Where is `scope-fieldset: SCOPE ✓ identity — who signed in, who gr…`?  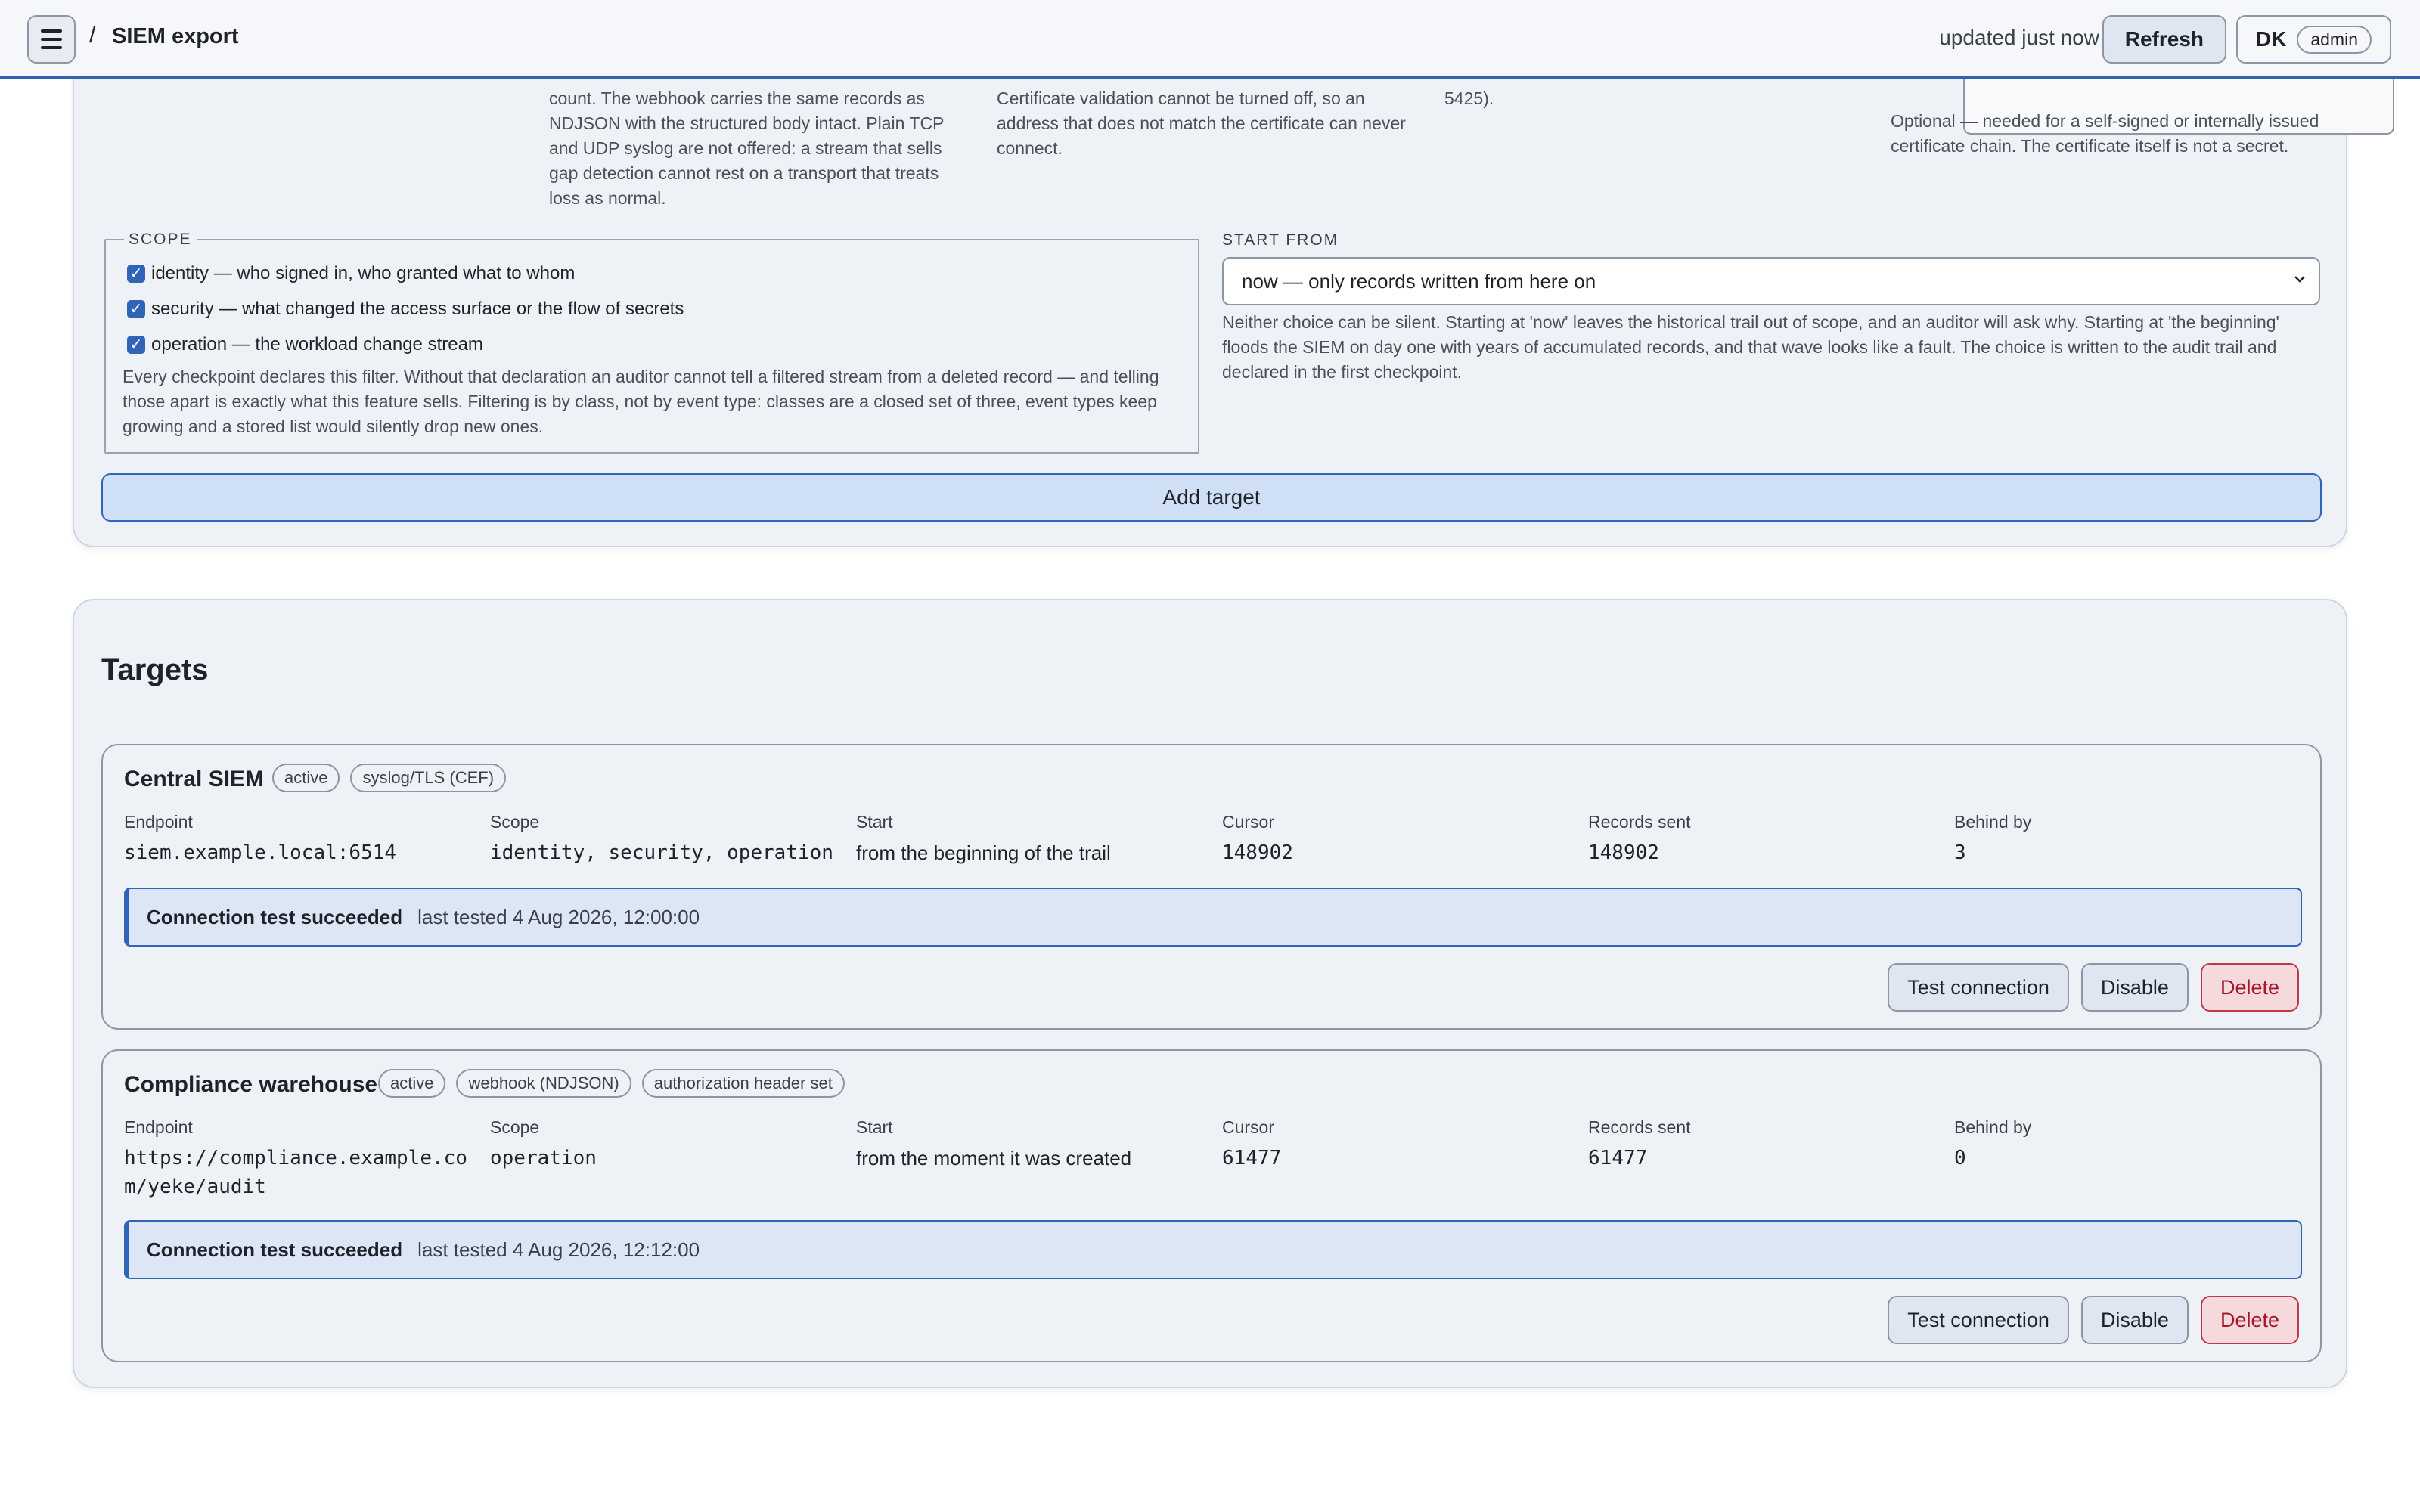
scope-fieldset: SCOPE ✓ identity — who signed in, who gr… is located at coordinates (651, 342).